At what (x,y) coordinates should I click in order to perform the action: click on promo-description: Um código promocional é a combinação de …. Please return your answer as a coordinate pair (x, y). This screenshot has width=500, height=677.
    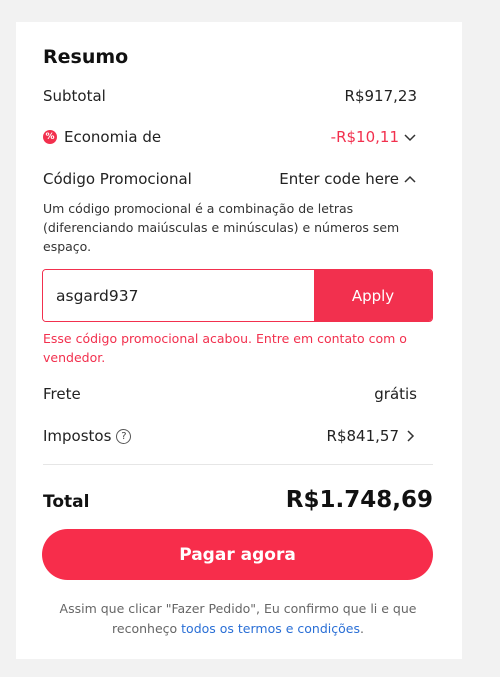
    Looking at the image, I should click on (221, 227).